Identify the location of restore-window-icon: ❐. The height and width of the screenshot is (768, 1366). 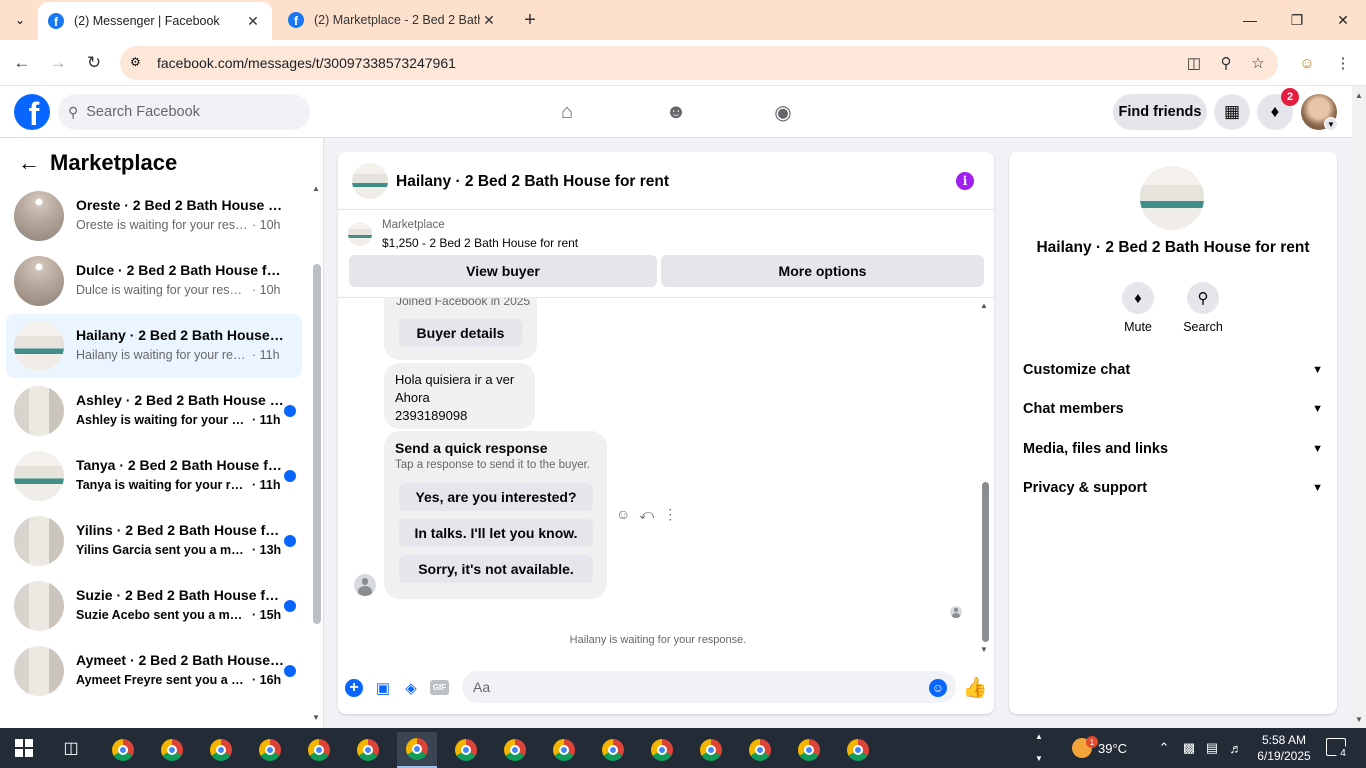
(1297, 20).